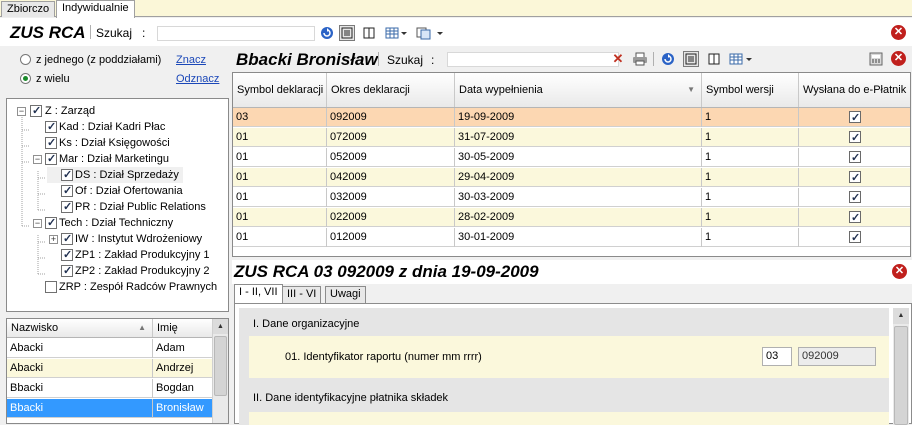 Image resolution: width=912 pixels, height=425 pixels. I want to click on table-row: 01 012009 30-01-2009 1, so click(571, 237).